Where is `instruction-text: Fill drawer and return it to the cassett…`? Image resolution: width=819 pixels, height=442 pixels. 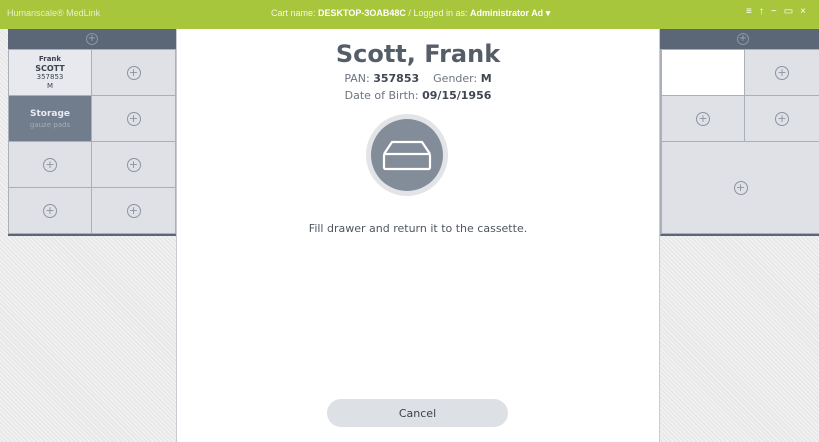
instruction-text: Fill drawer and return it to the cassett… is located at coordinates (418, 228).